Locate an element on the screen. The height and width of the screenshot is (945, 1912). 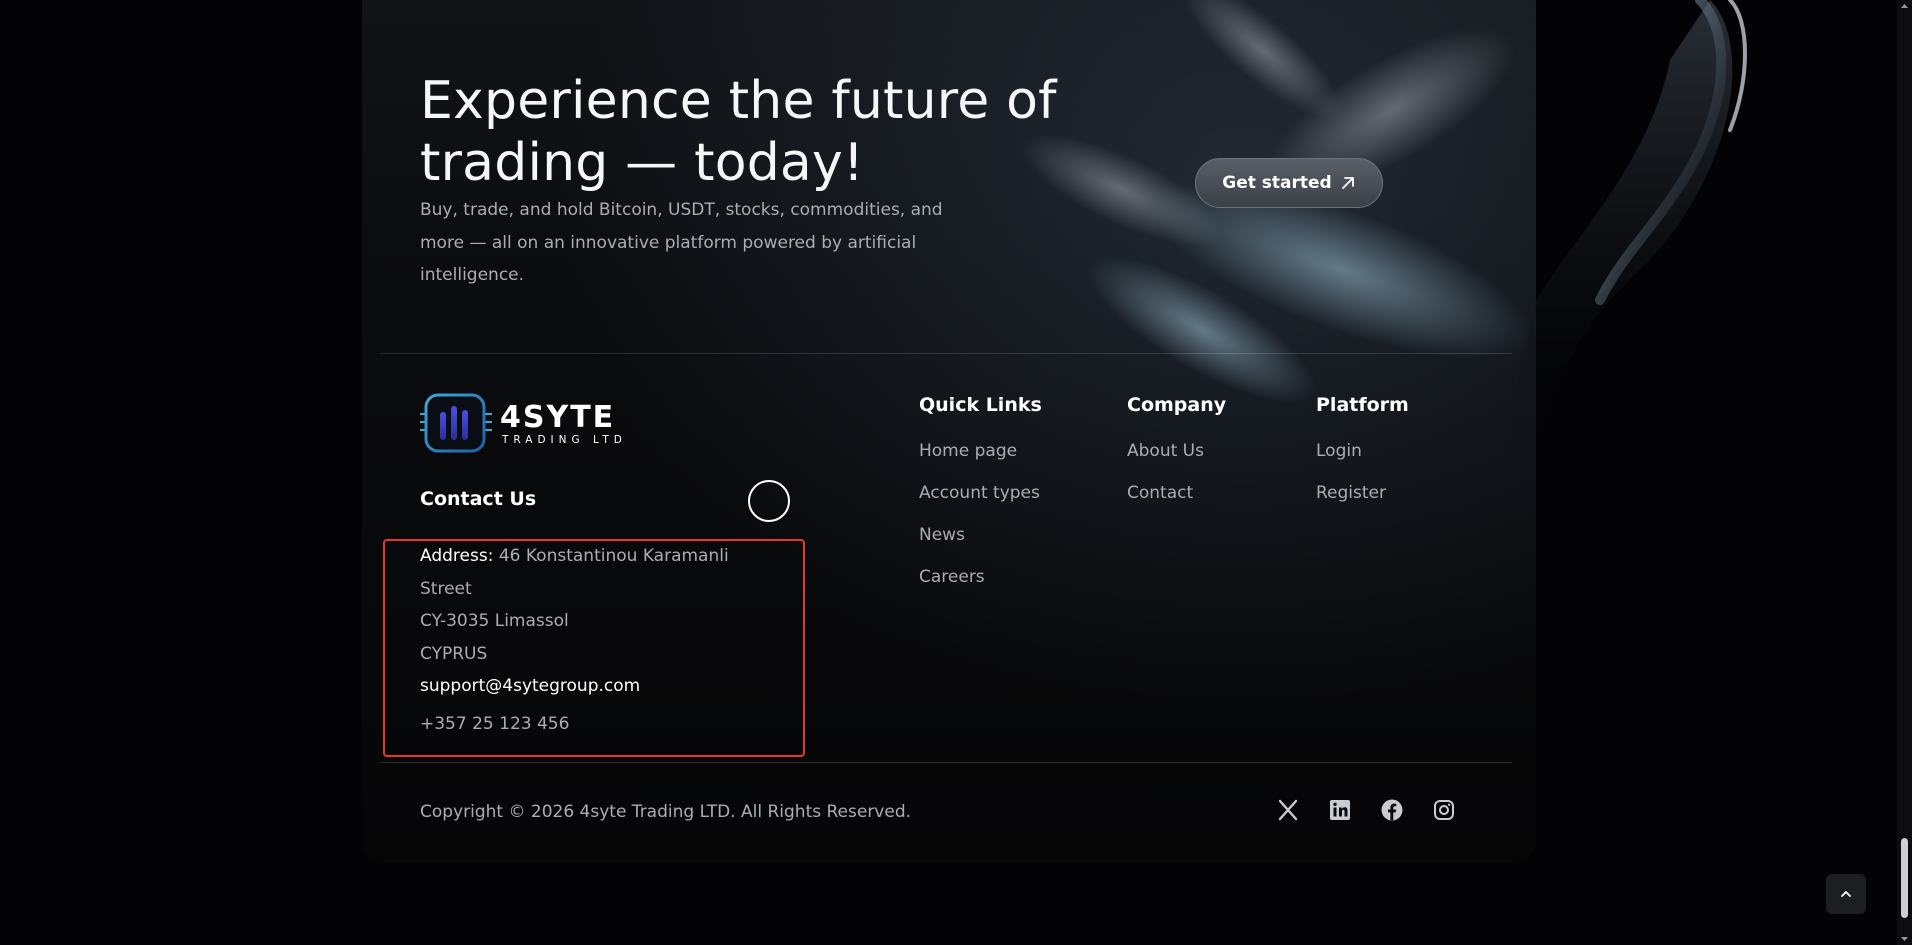
arrow-up-right-icon is located at coordinates (1347, 183).